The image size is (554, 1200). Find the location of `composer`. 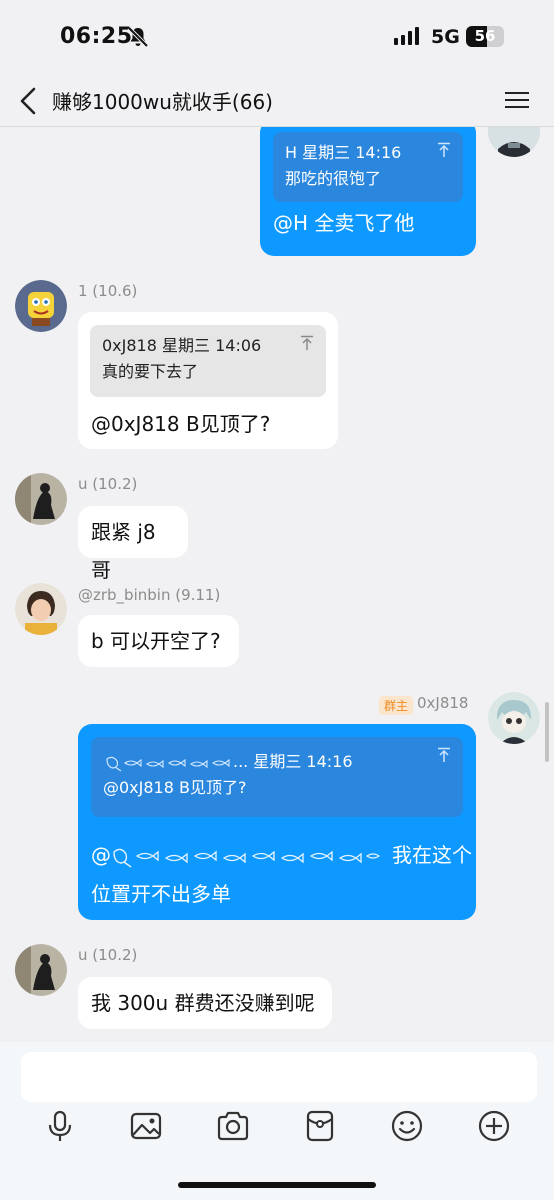

composer is located at coordinates (277, 1121).